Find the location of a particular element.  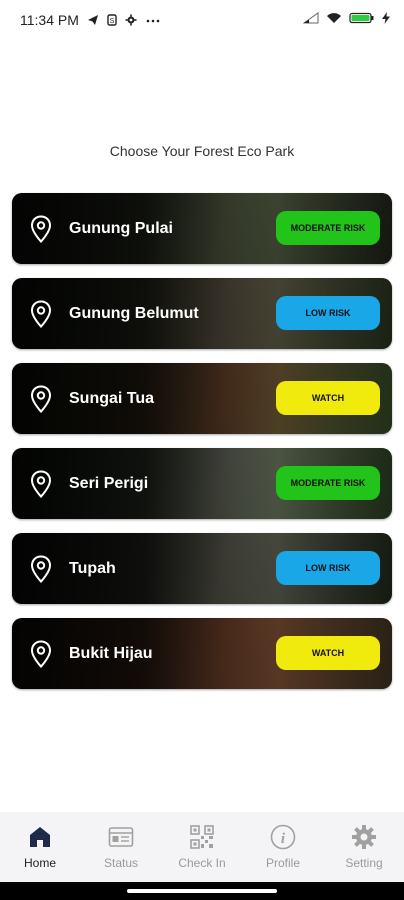

status-card-icon is located at coordinates (121, 837).